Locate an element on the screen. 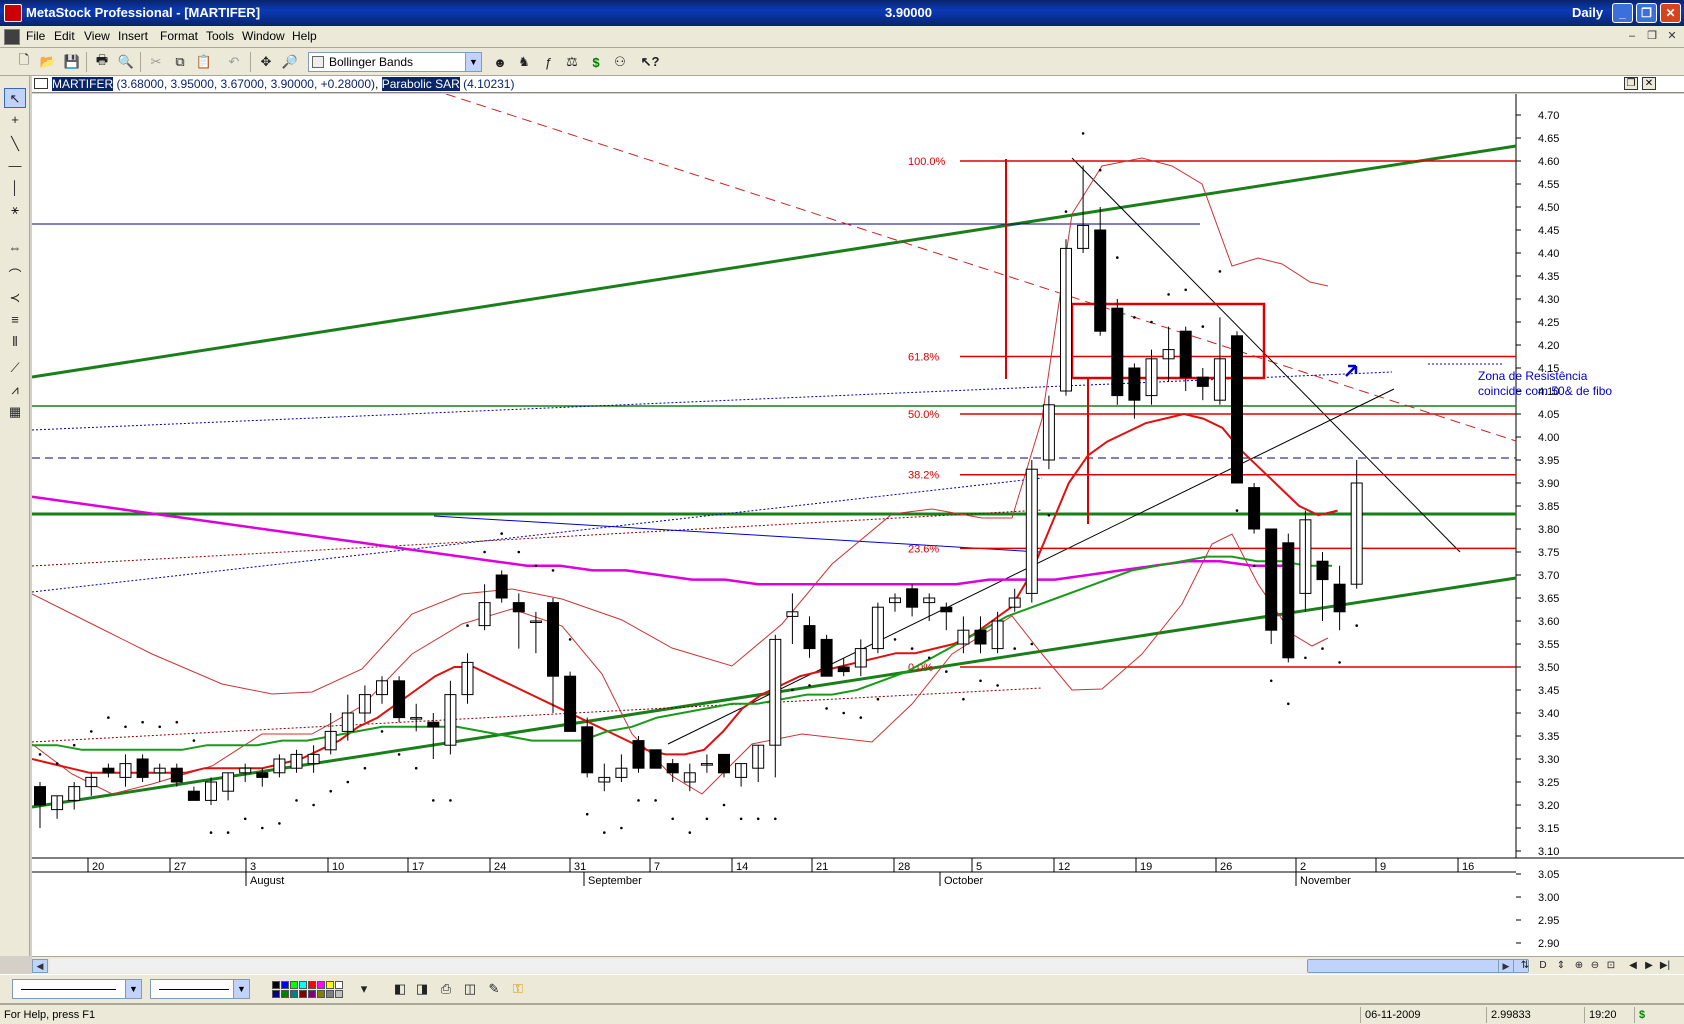 The image size is (1684, 1024). vertical-line-tool-icon: │ is located at coordinates (15, 188).